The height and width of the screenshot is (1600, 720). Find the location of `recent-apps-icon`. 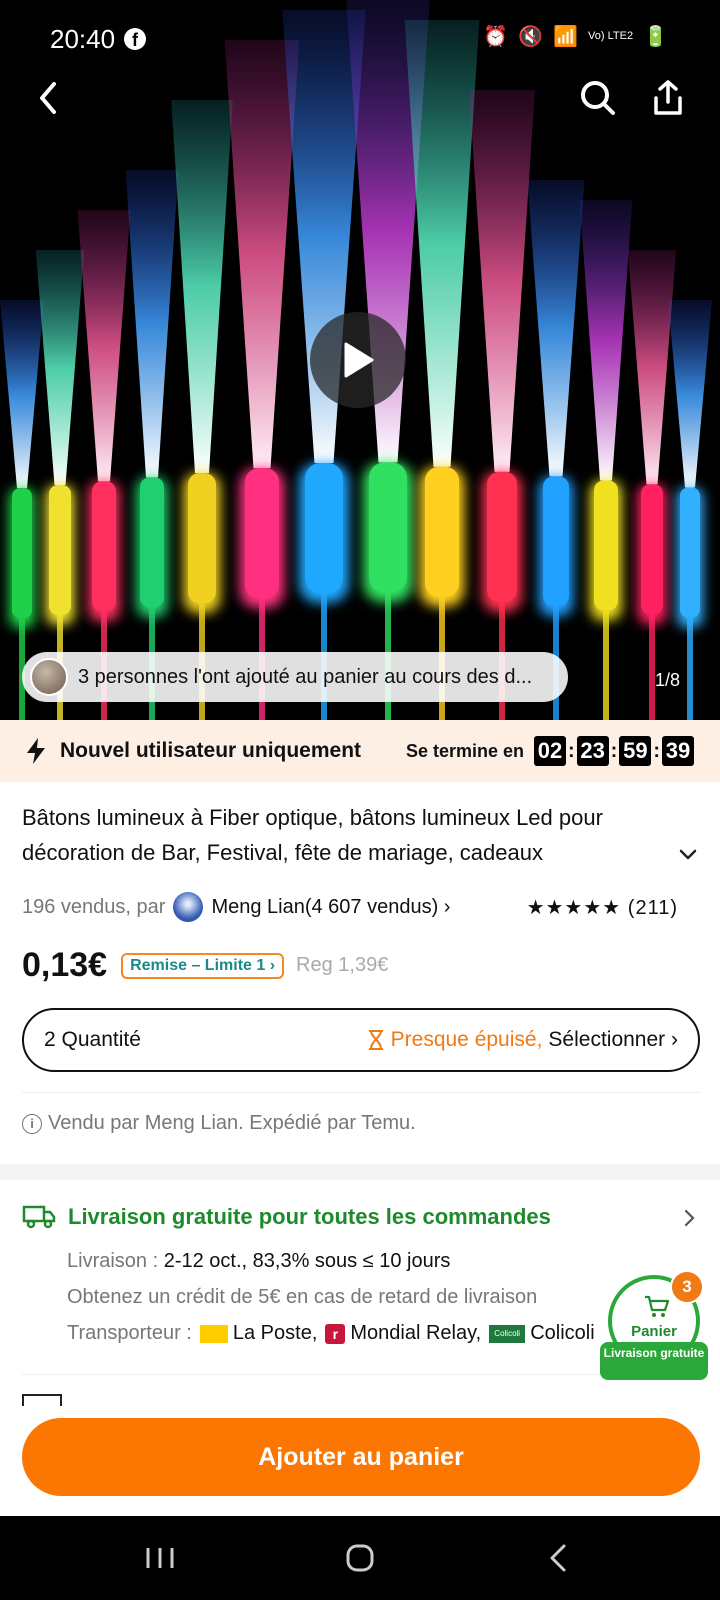

recent-apps-icon is located at coordinates (160, 1558).